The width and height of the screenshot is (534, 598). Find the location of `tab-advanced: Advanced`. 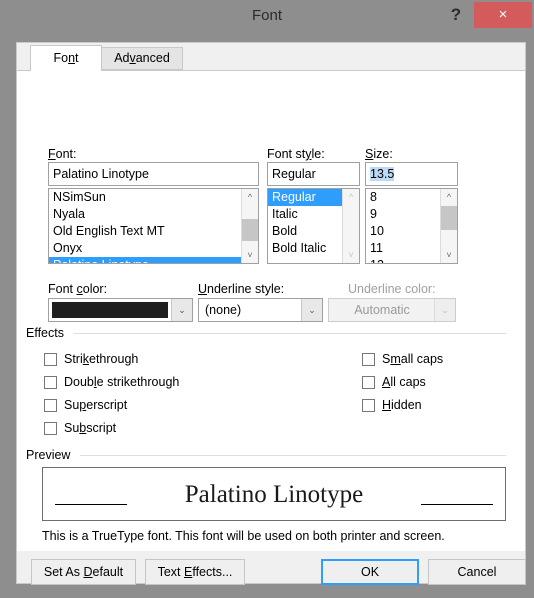

tab-advanced: Advanced is located at coordinates (142, 58).